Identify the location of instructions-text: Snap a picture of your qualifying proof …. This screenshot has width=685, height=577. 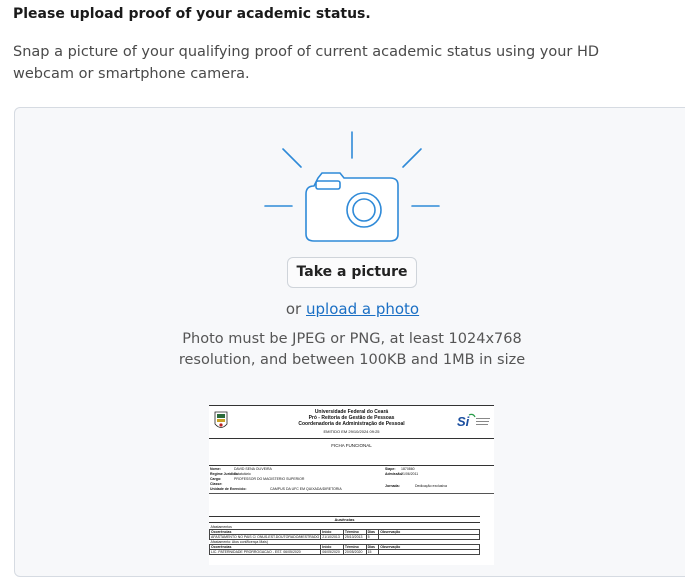
(306, 63).